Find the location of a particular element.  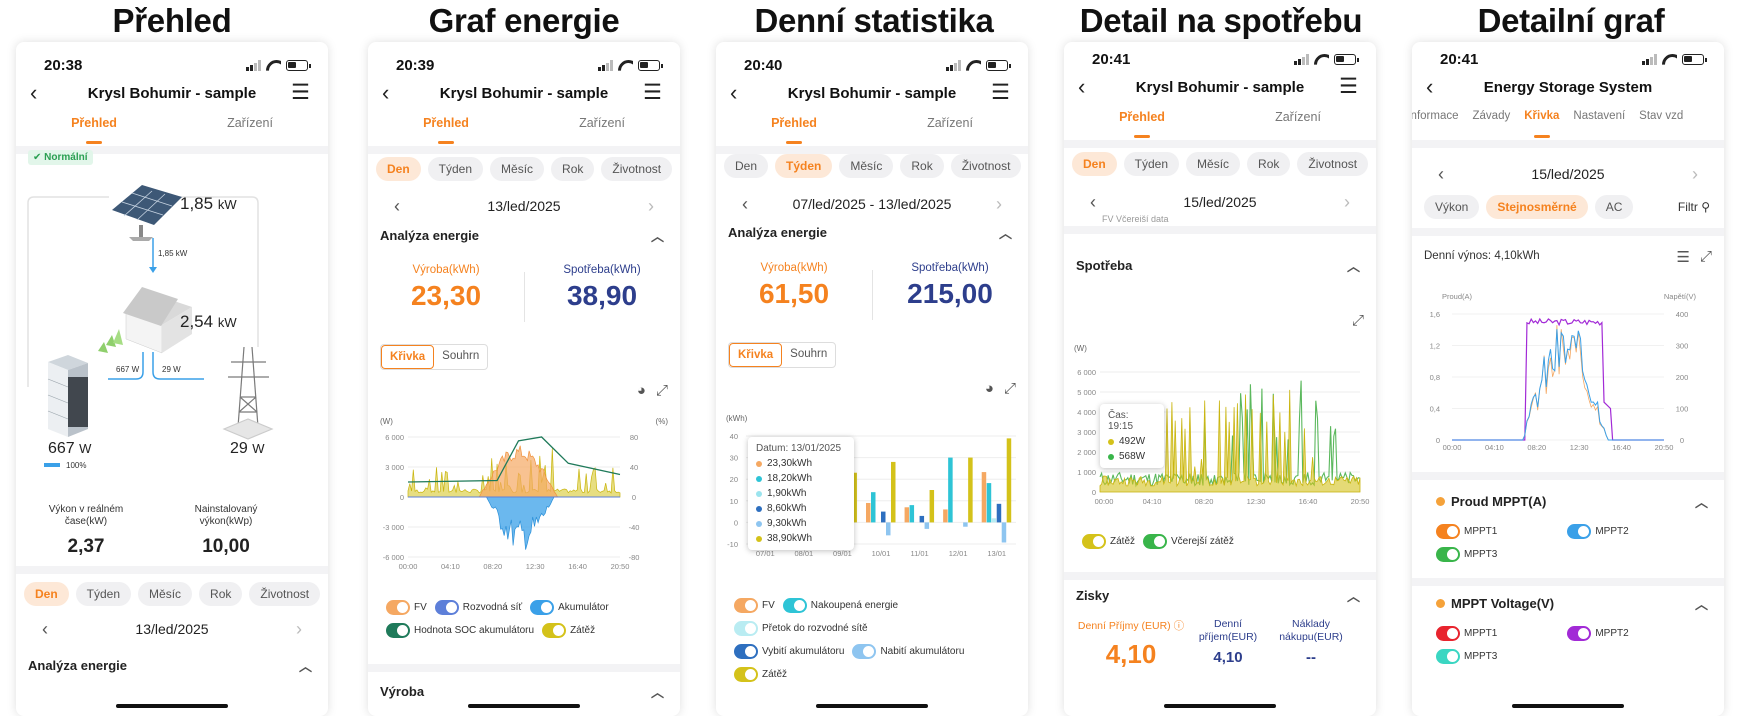

tab-info: informace is located at coordinates (1435, 121).